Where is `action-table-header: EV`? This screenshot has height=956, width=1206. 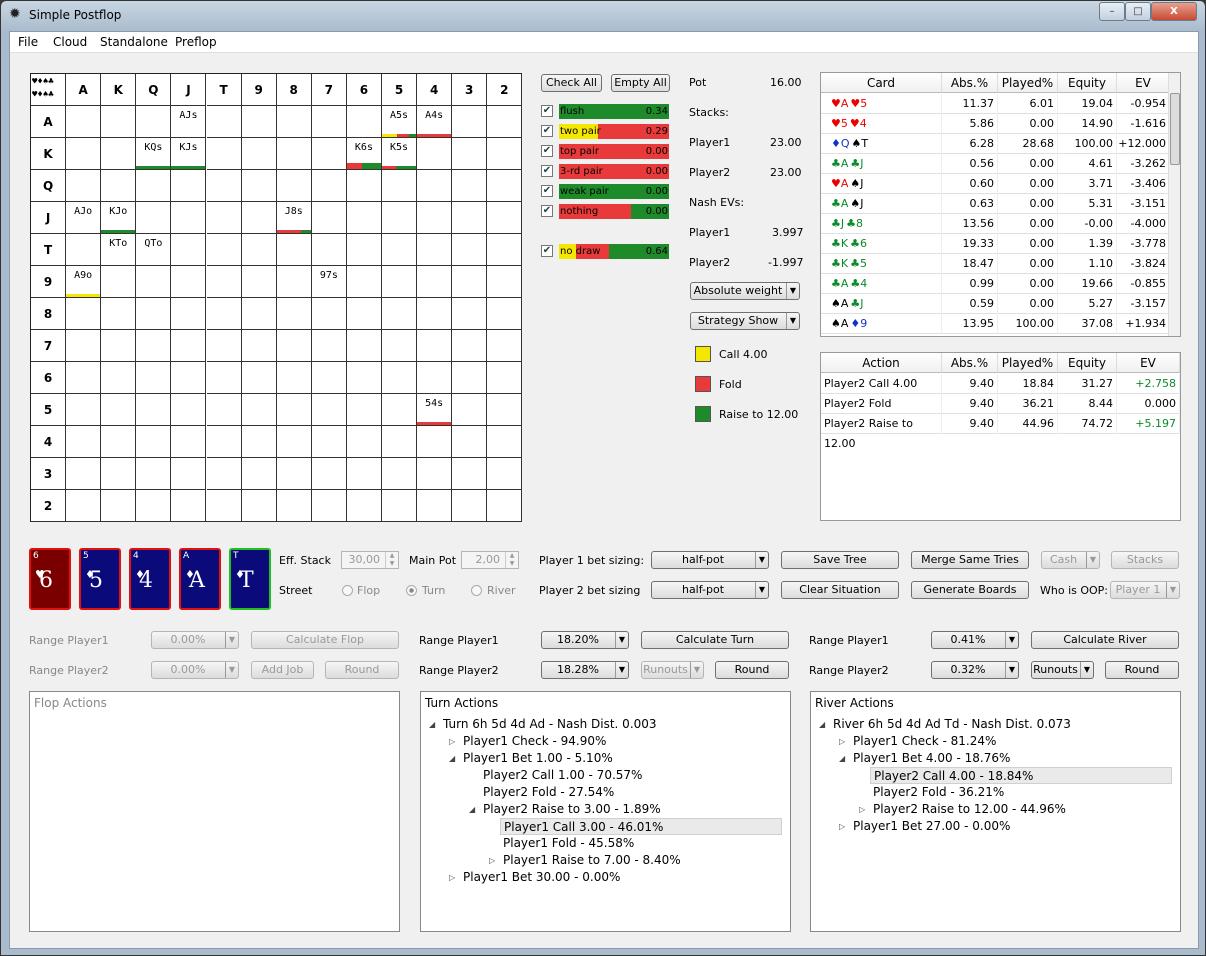 action-table-header: EV is located at coordinates (1148, 363).